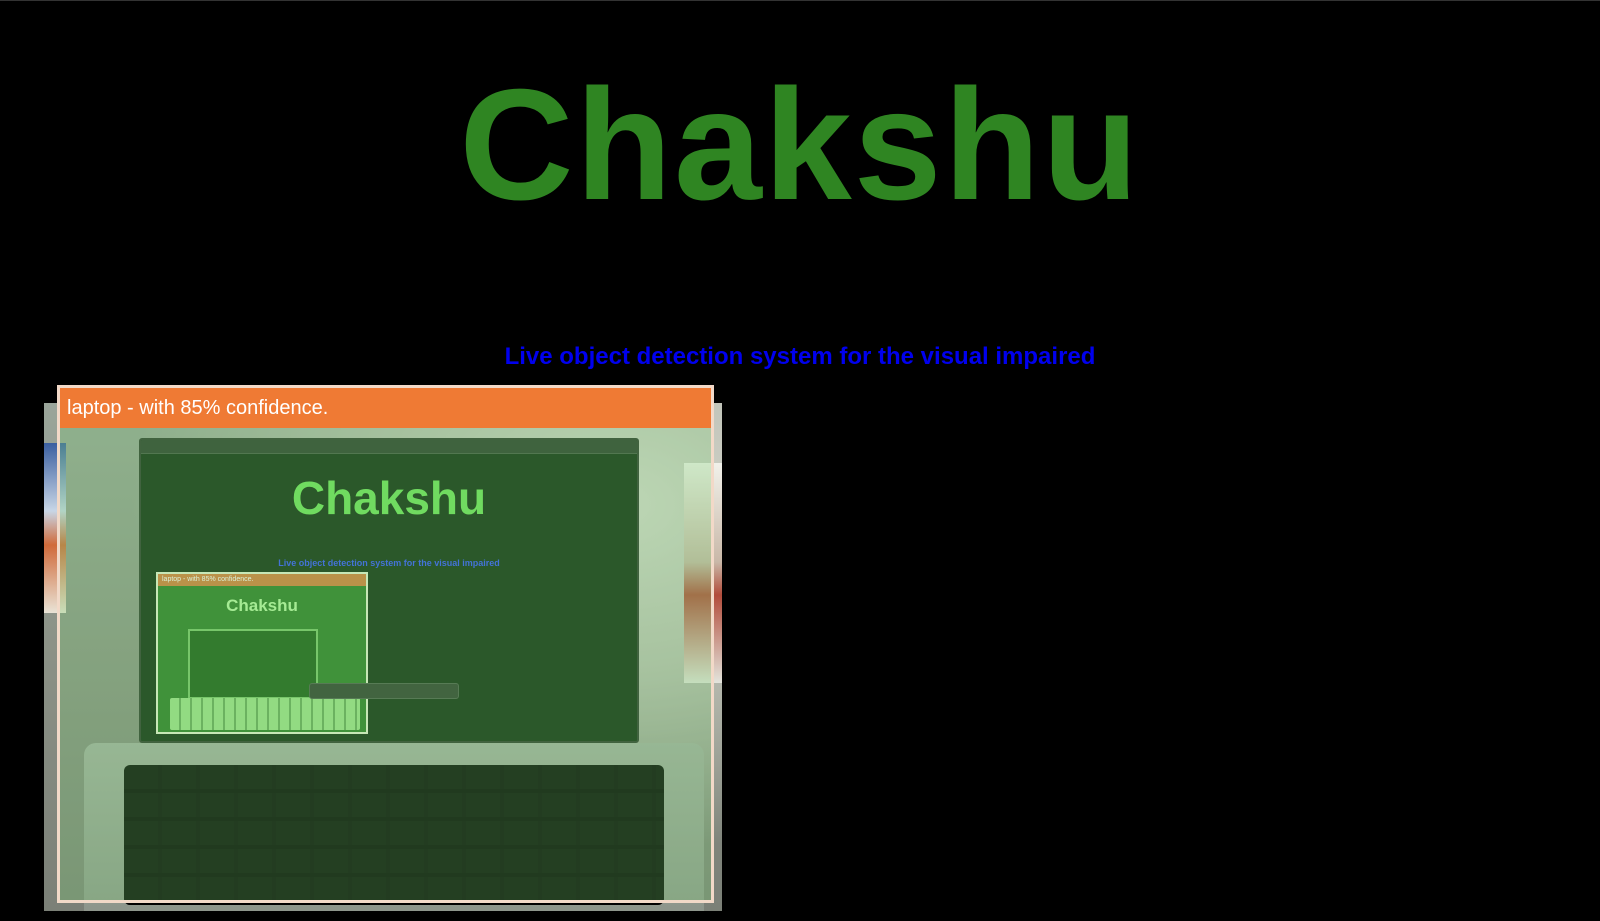 Image resolution: width=1600 pixels, height=921 pixels. I want to click on top-divider, so click(800, 0).